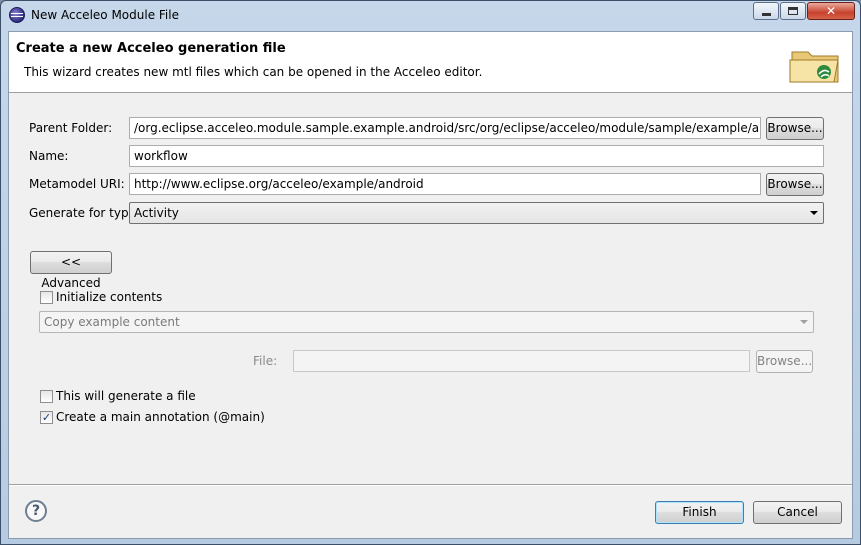 This screenshot has height=545, width=861. Describe the element at coordinates (109, 297) in the screenshot. I see `initialize-contents-label: Initialize contents` at that location.